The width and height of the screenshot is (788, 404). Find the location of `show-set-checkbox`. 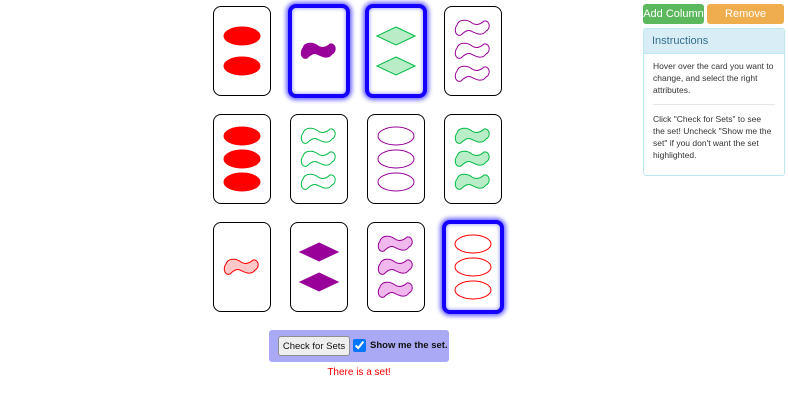

show-set-checkbox is located at coordinates (359, 345).